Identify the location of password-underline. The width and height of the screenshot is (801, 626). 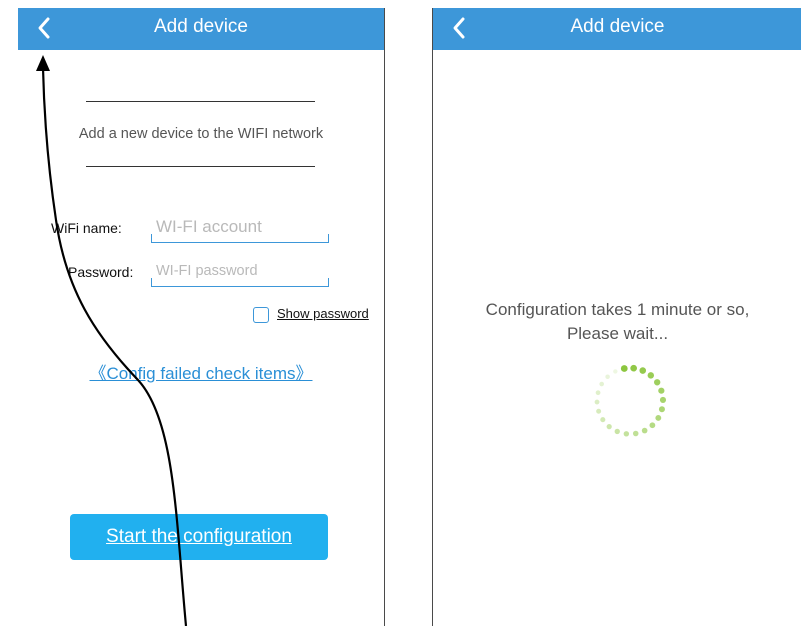
(240, 282).